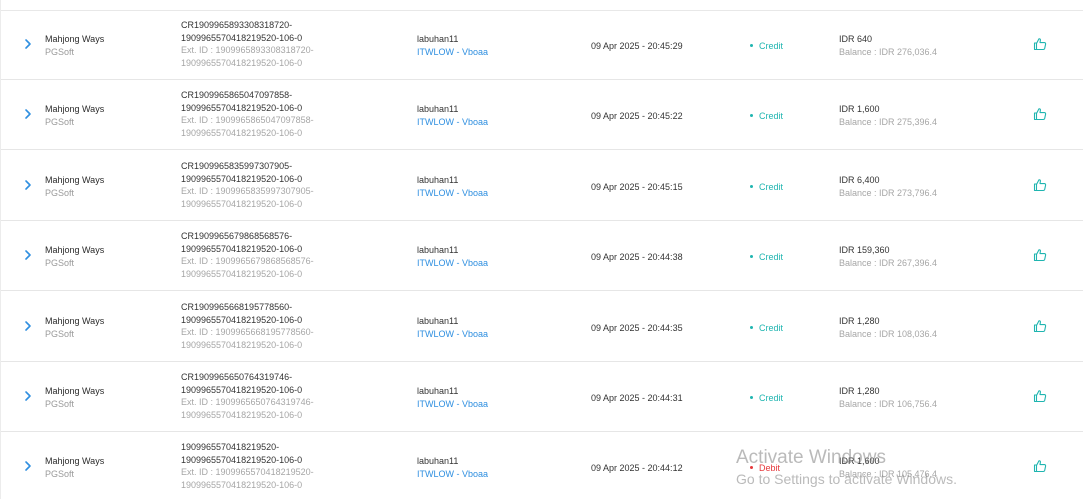  Describe the element at coordinates (637, 187) in the screenshot. I see `transaction-datetime: 09 Apr 2025 - 20:45:15` at that location.